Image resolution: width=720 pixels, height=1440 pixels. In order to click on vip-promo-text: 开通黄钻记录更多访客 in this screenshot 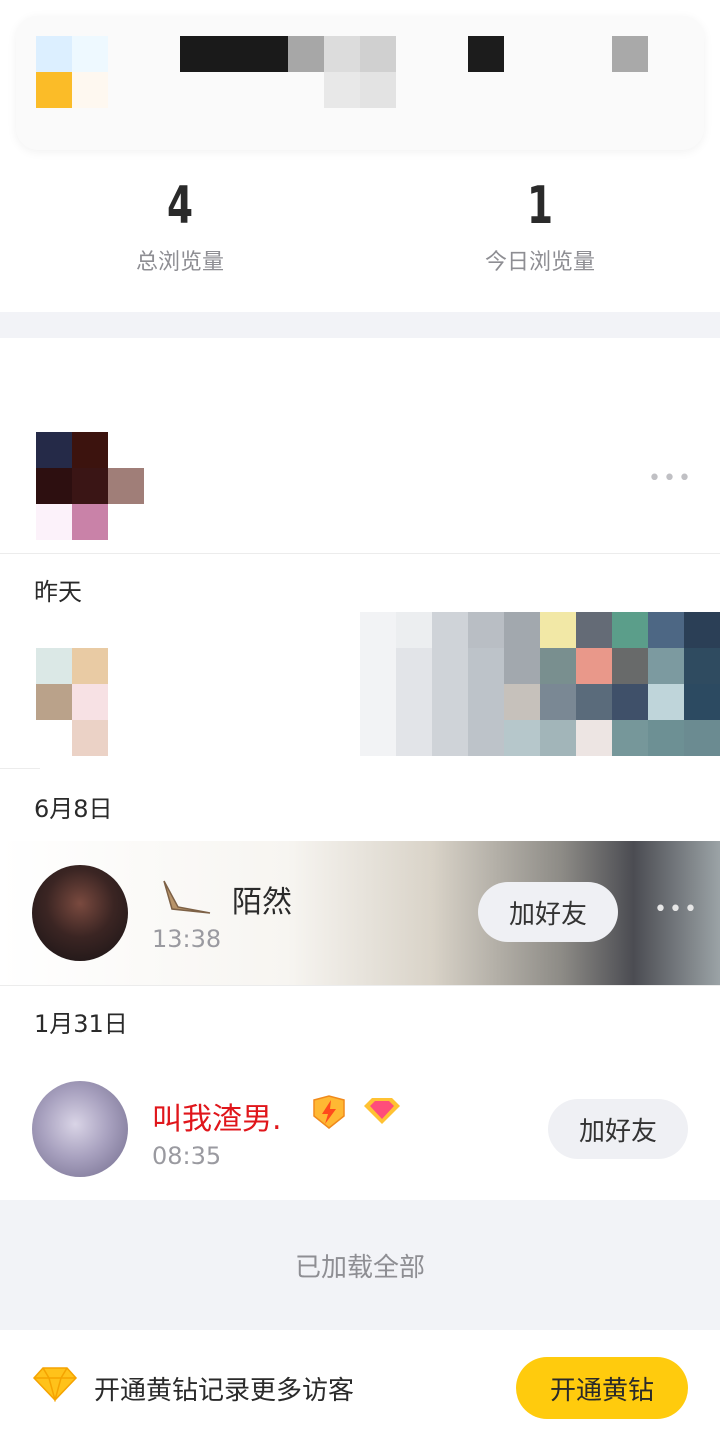, I will do `click(224, 1391)`.